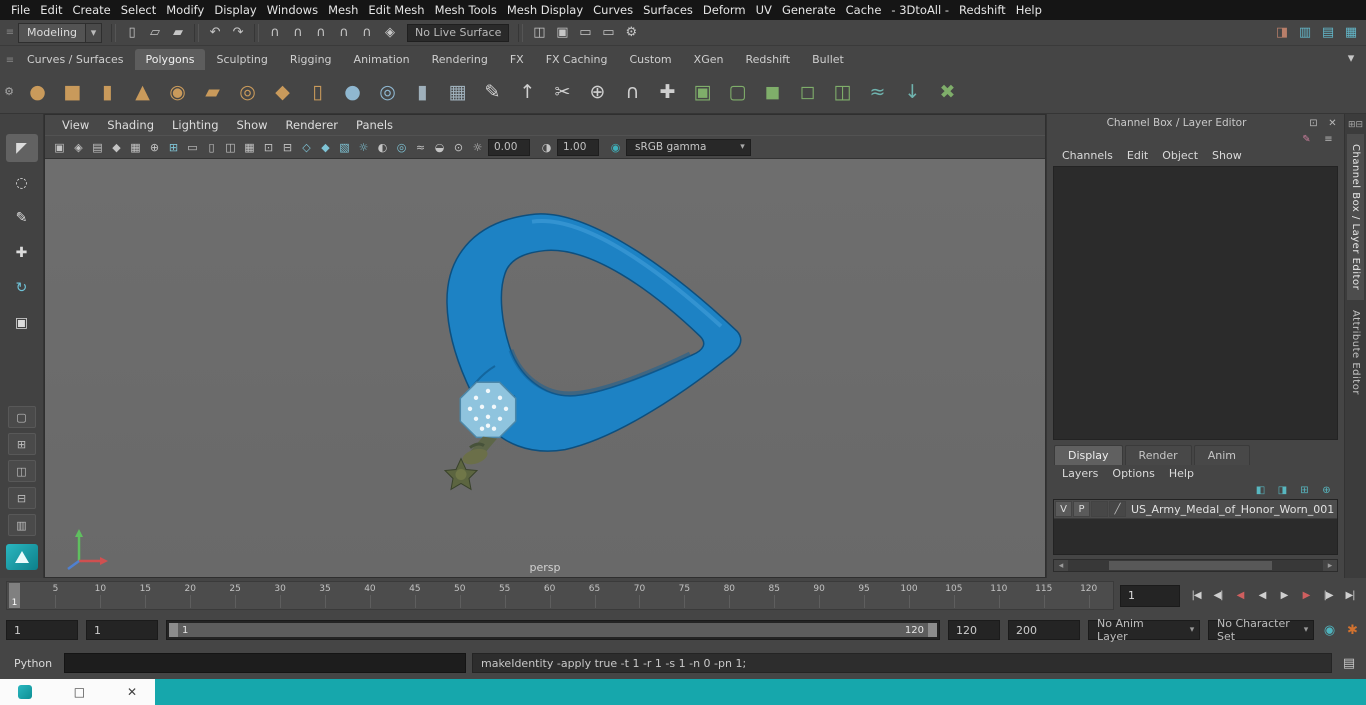  What do you see at coordinates (1221, 455) in the screenshot?
I see `layer-editor-tab: Anim` at bounding box center [1221, 455].